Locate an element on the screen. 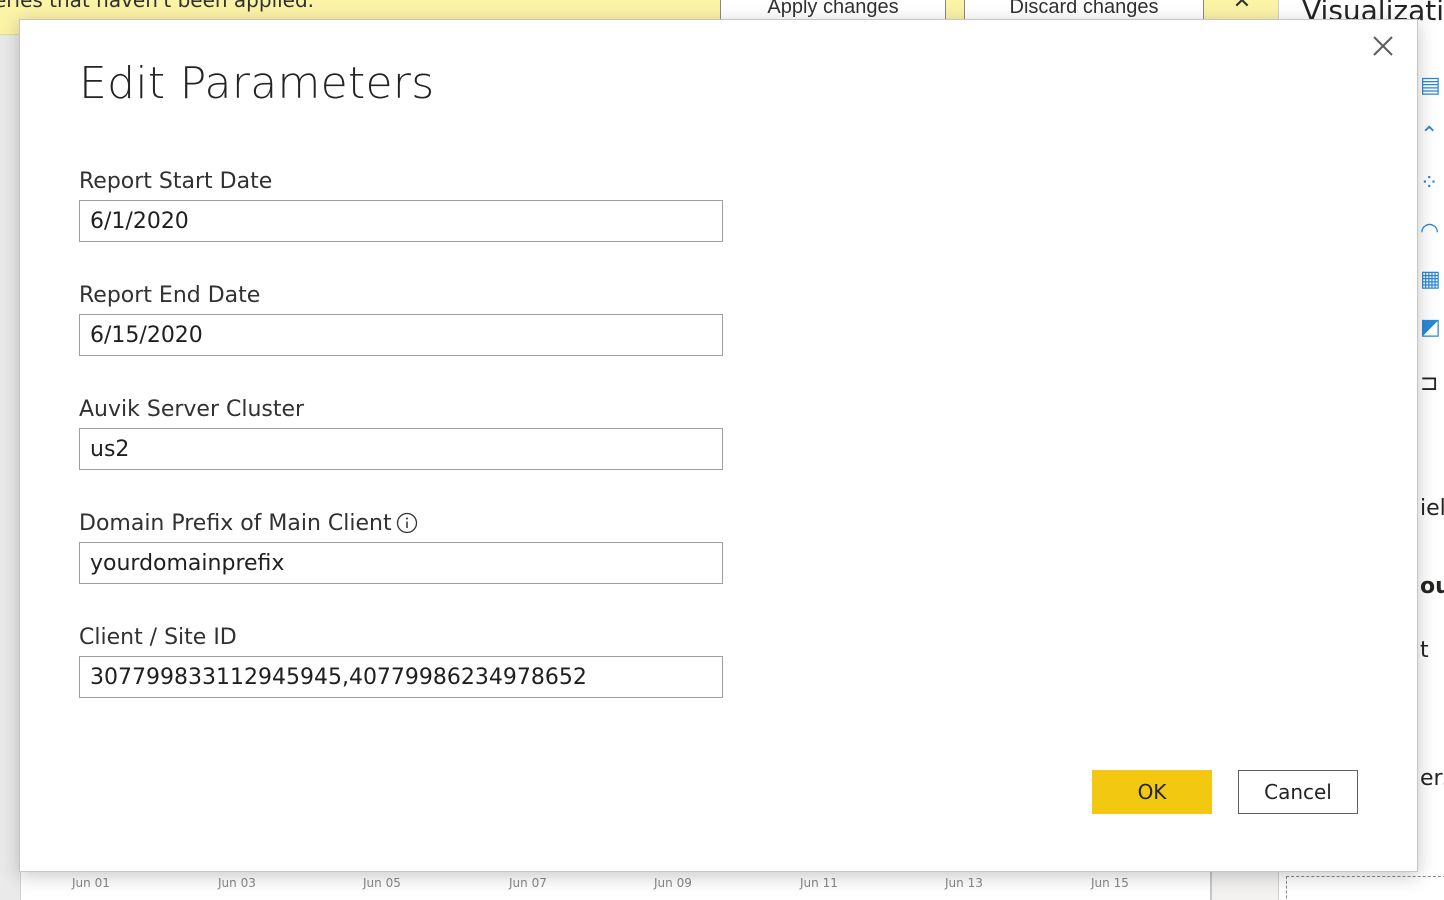 The height and width of the screenshot is (900, 1444). axis-tick-label: Jun 01 is located at coordinates (91, 883).